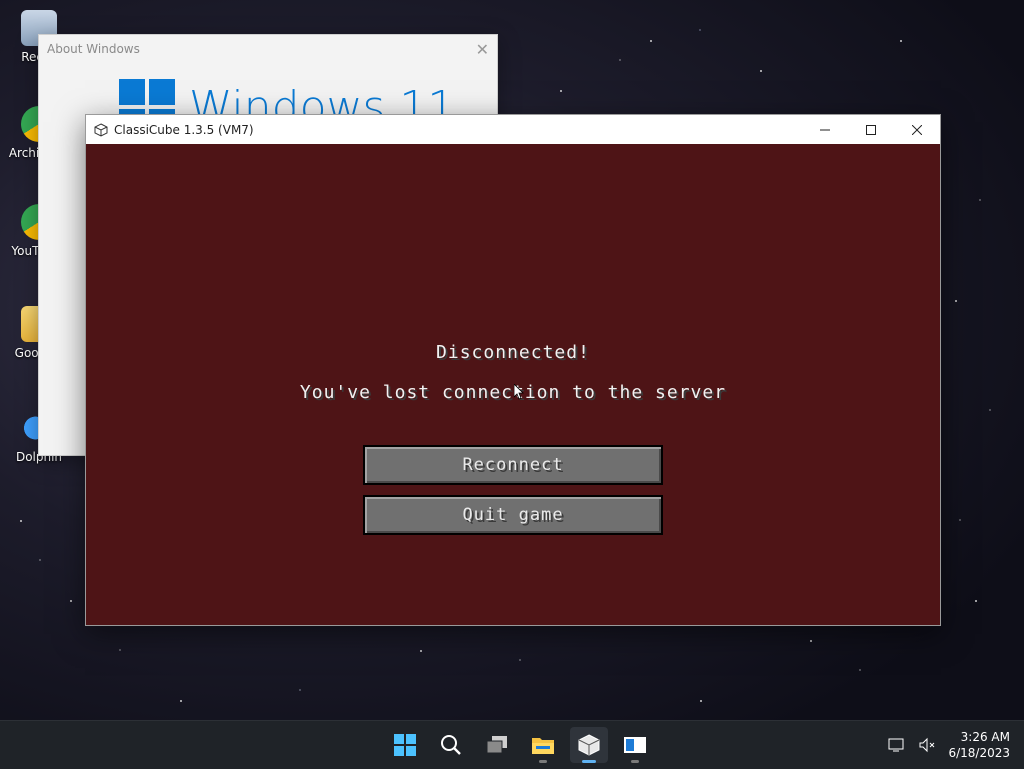 This screenshot has width=1024, height=769. I want to click on clock-time: 3:26 AM, so click(985, 737).